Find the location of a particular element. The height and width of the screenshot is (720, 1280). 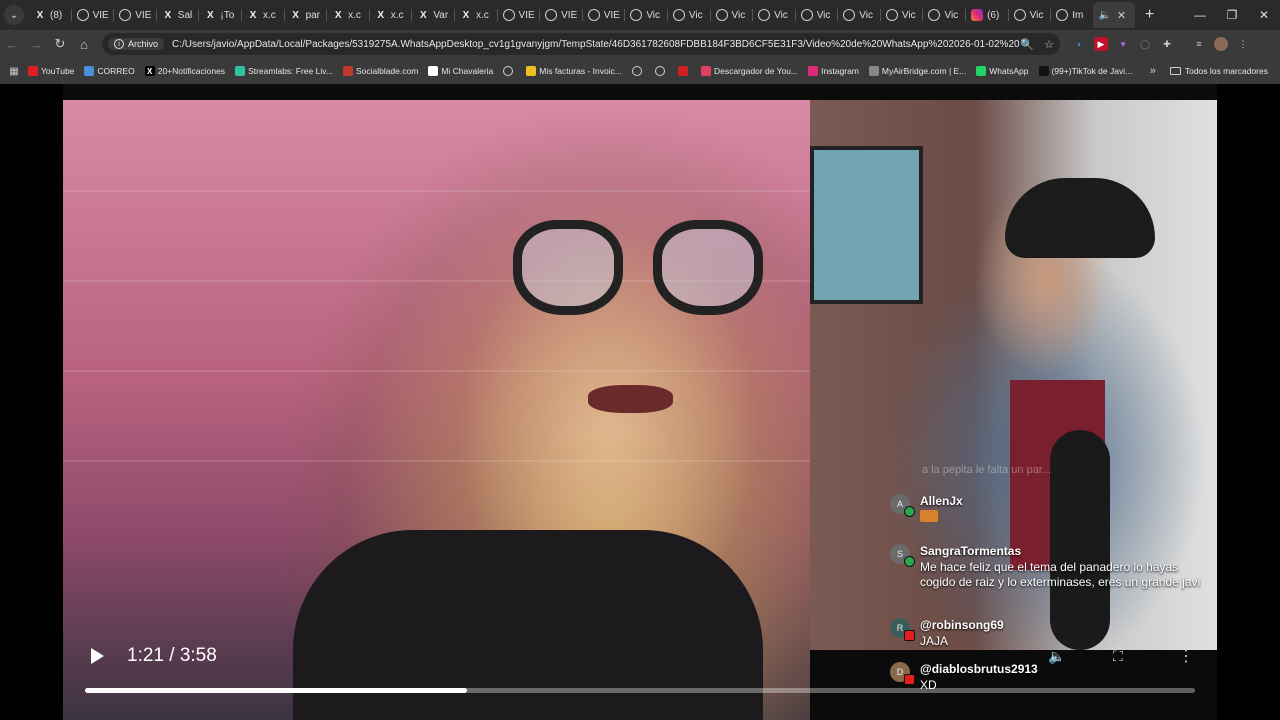

bookmark-item: WhatsApp is located at coordinates (1002, 71).